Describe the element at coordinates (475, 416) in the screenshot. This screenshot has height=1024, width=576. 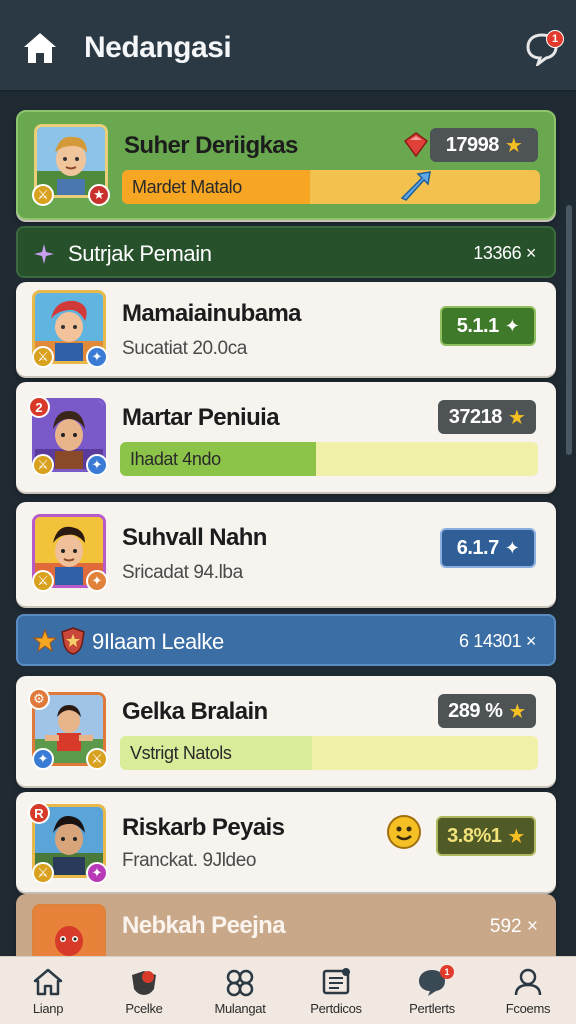
I see `score-value: 37218` at that location.